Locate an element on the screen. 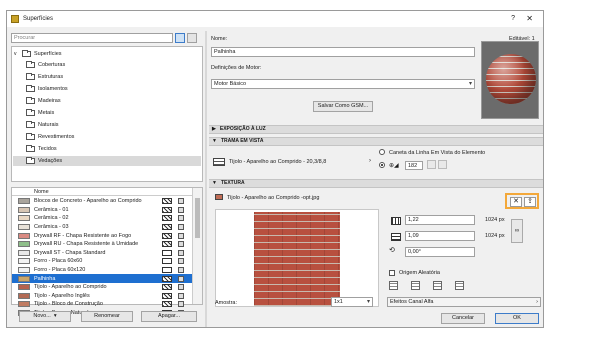 The height and width of the screenshot is (338, 601). tree-item: Naturais is located at coordinates (42, 125).